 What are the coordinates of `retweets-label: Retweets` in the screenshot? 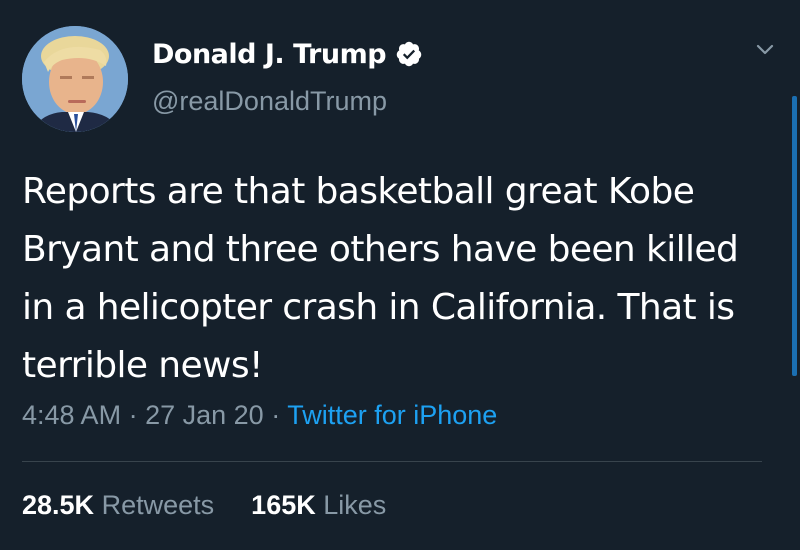 It's located at (158, 505).